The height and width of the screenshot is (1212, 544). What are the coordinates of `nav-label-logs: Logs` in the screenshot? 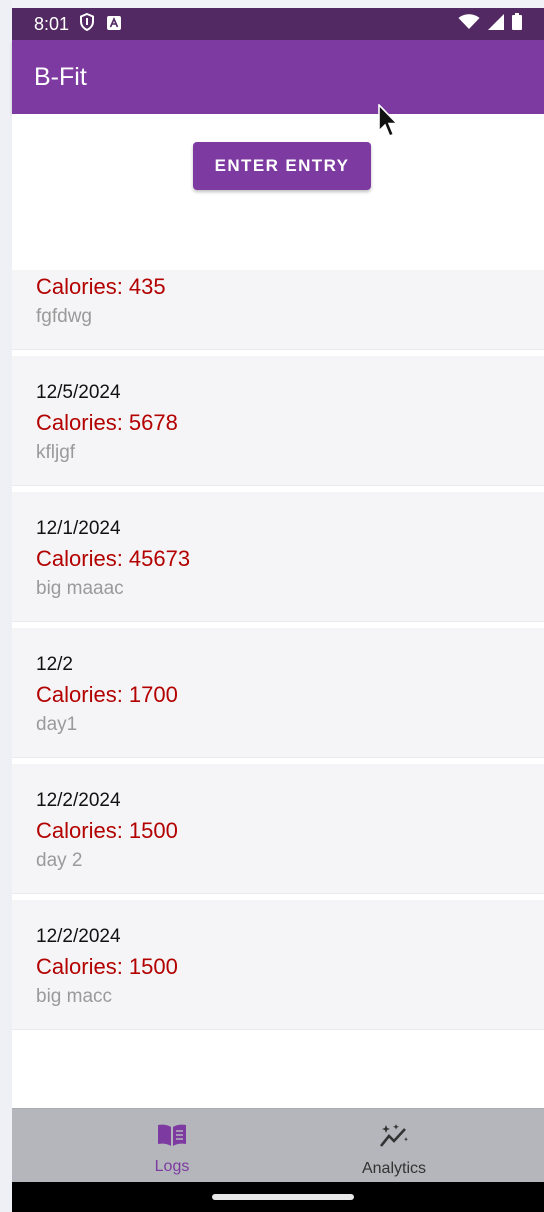 It's located at (172, 1166).